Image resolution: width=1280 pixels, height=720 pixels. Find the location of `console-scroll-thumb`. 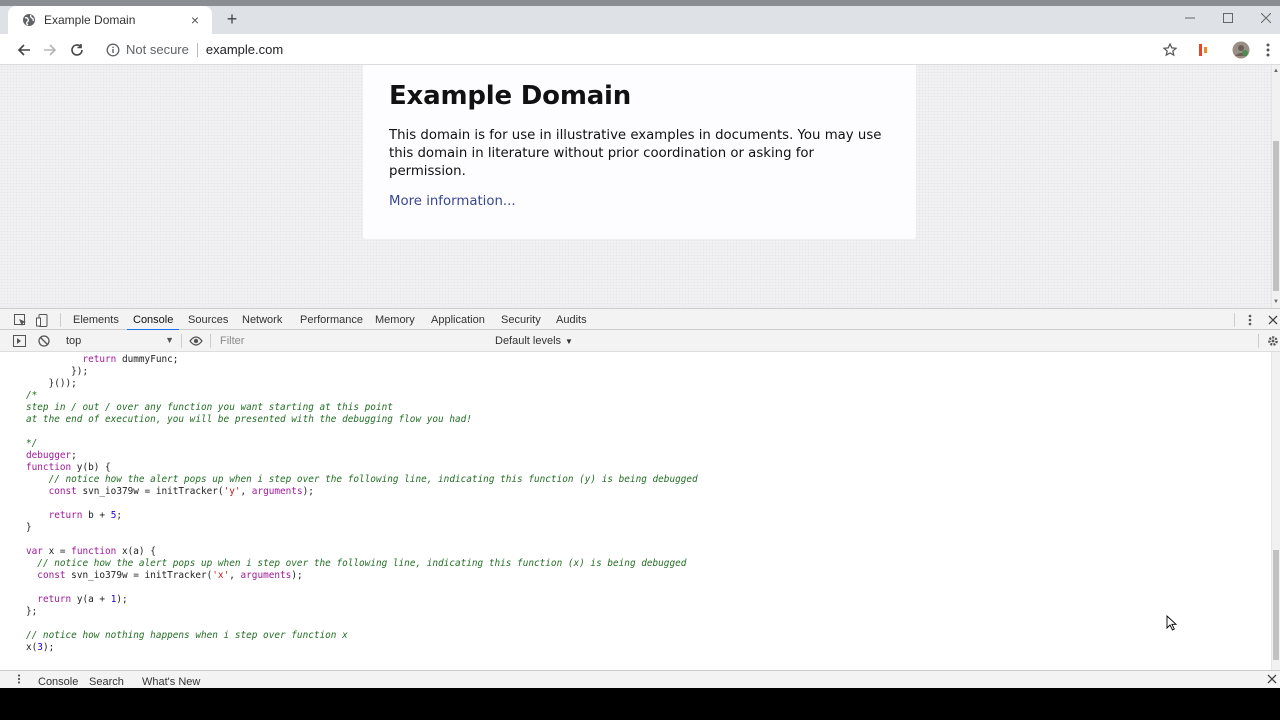

console-scroll-thumb is located at coordinates (1276, 605).